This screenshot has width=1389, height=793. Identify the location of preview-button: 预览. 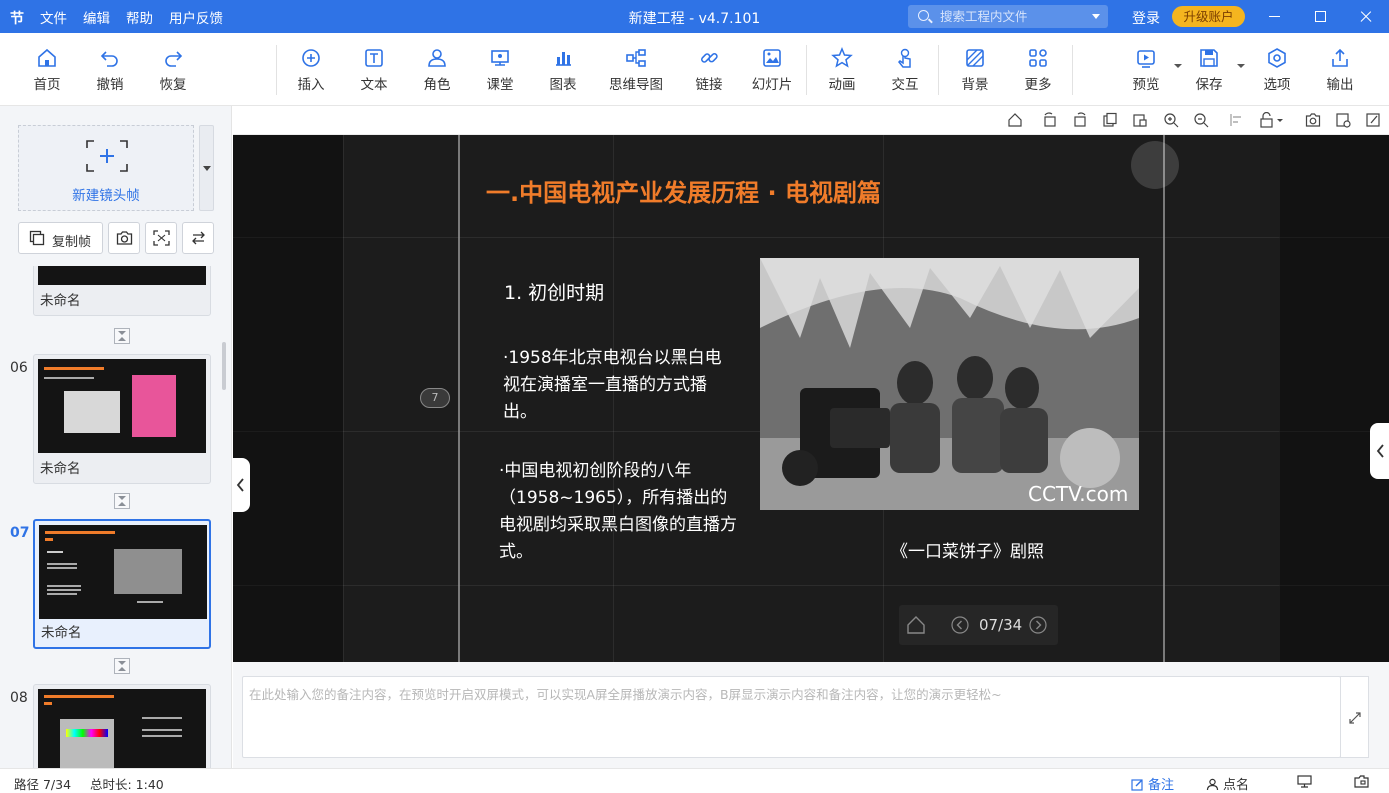
(1149, 70).